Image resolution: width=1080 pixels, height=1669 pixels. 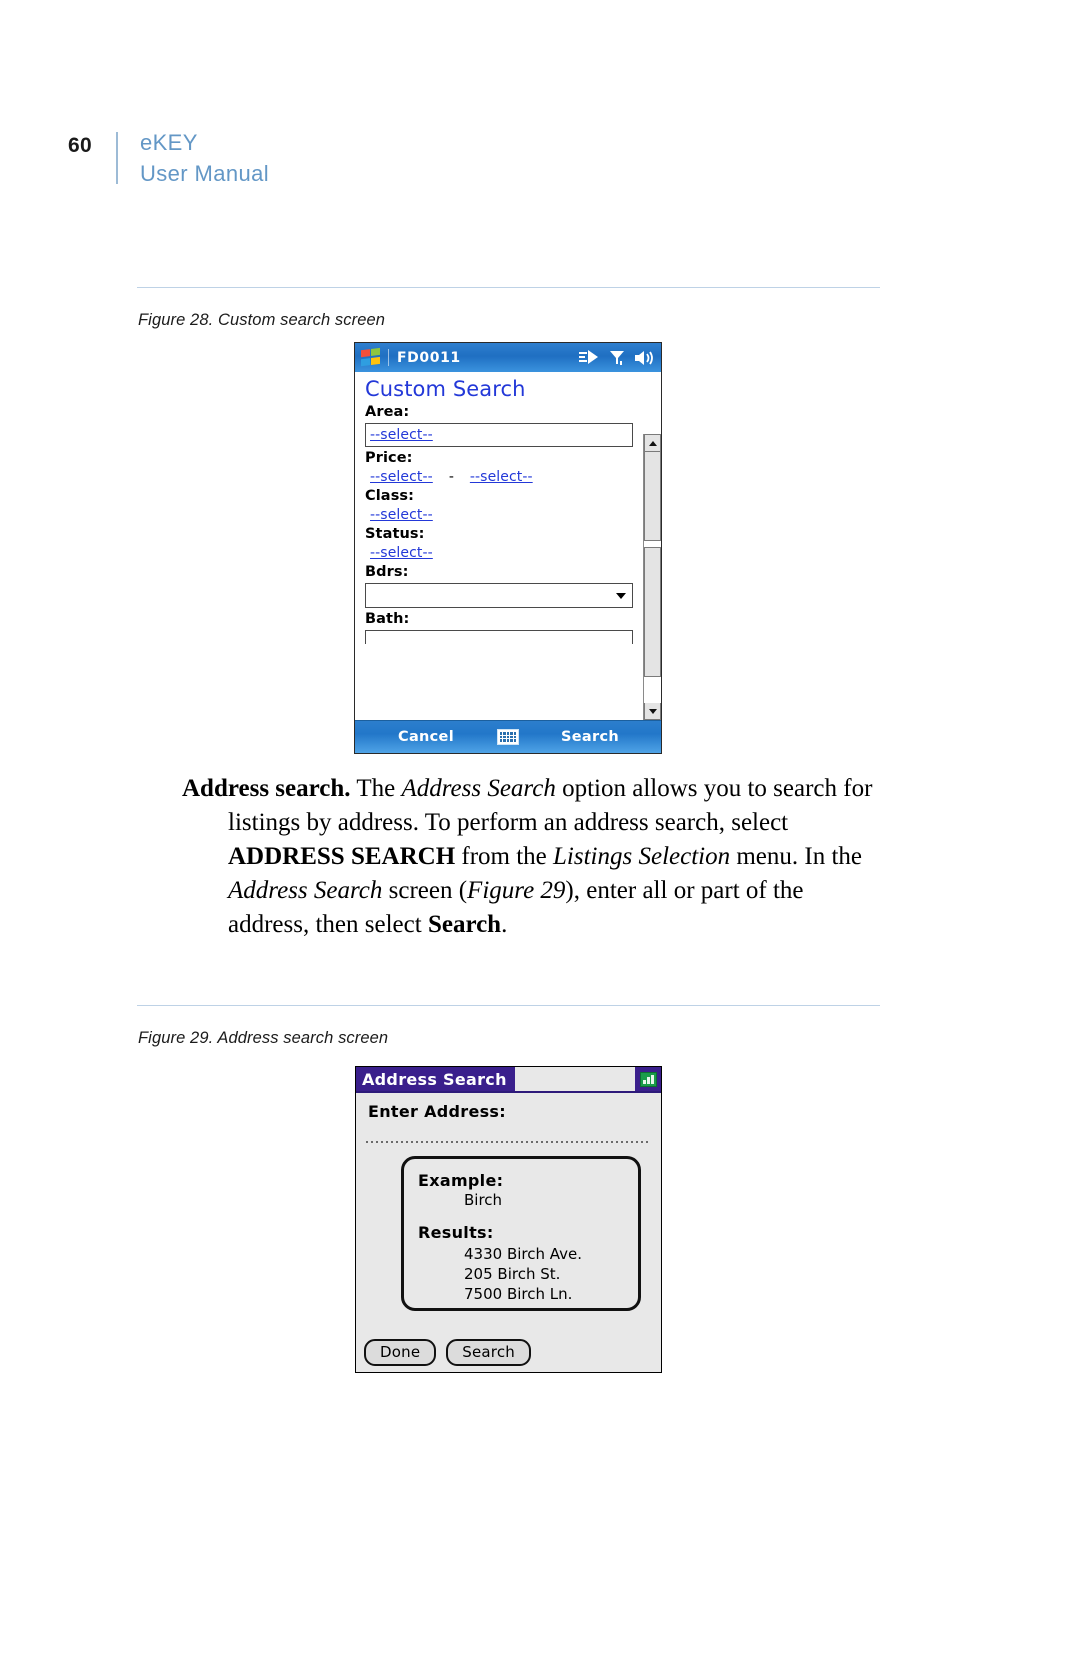 I want to click on scrollbar-thumb-lower, so click(x=652, y=612).